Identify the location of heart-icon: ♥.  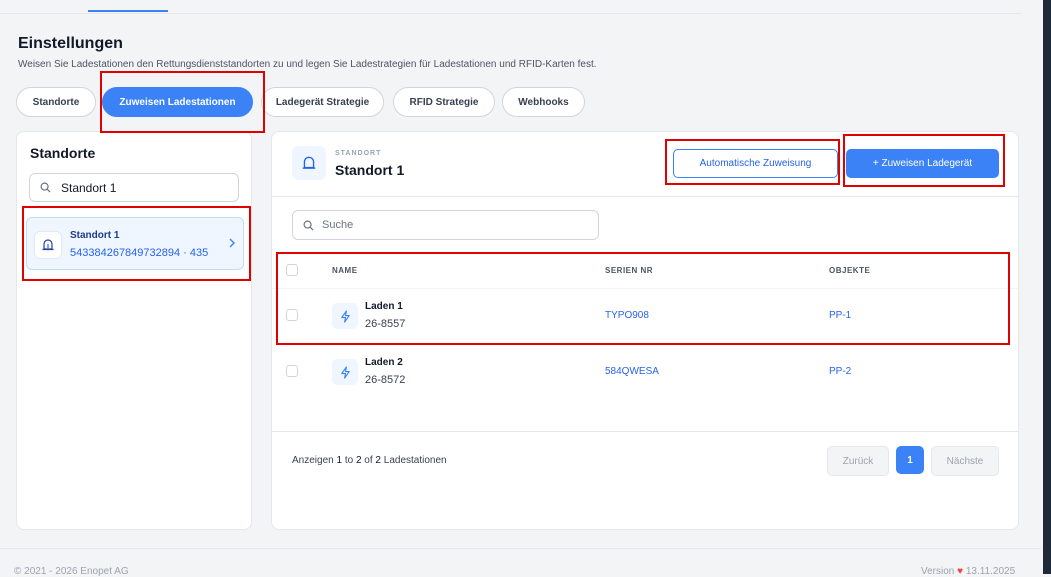
(960, 571).